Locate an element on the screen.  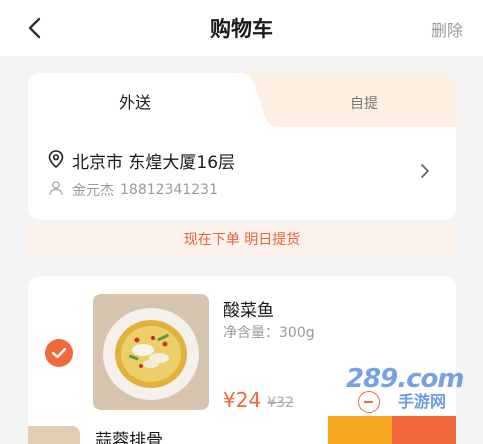
watermark-sub: 手游网 is located at coordinates (422, 401).